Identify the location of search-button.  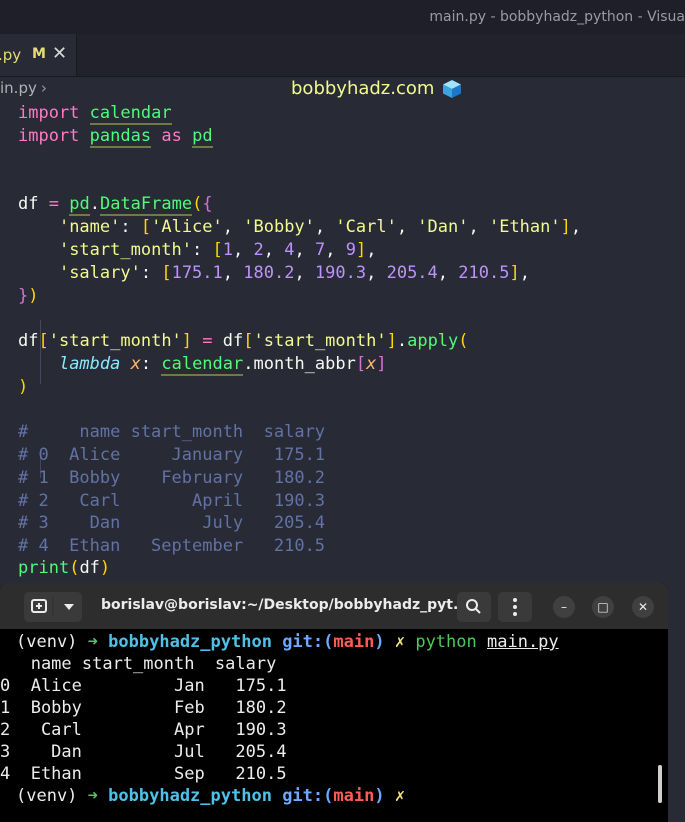
(474, 607).